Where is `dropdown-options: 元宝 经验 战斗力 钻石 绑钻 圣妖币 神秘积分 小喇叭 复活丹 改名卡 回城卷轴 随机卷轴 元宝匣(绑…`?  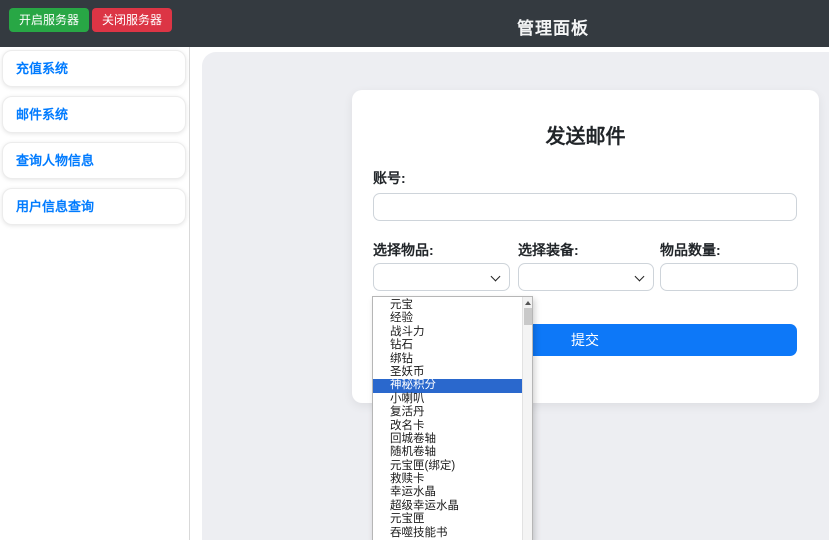 dropdown-options: 元宝 经验 战斗力 钻石 绑钻 圣妖币 神秘积分 小喇叭 复活丹 改名卡 回城卷轴 随机卷轴 元宝匣(绑… is located at coordinates (447, 419).